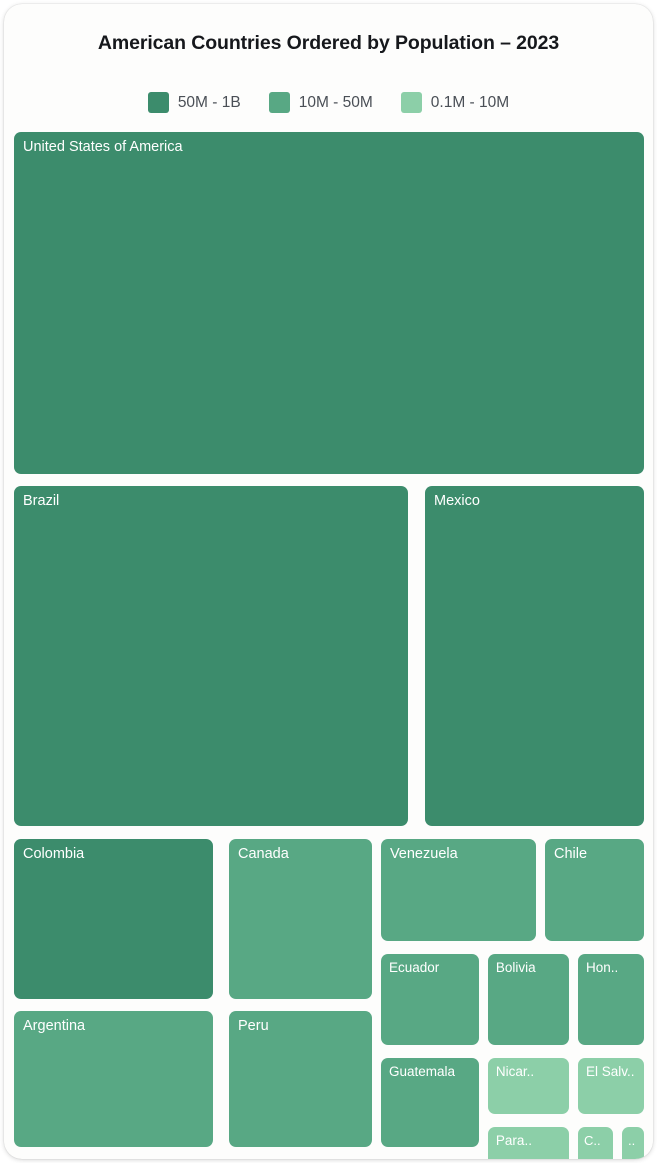 The width and height of the screenshot is (657, 1163). I want to click on treemap-tile-label: Guatemala, so click(421, 1071).